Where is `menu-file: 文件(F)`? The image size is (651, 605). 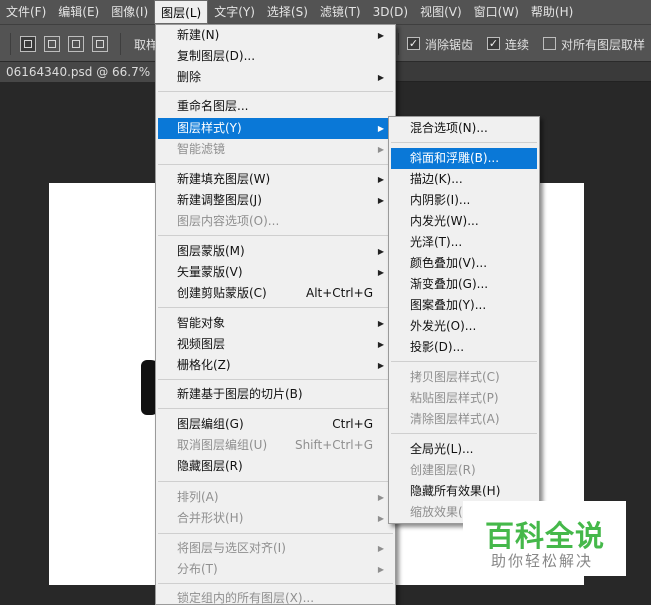 menu-file: 文件(F) is located at coordinates (26, 12).